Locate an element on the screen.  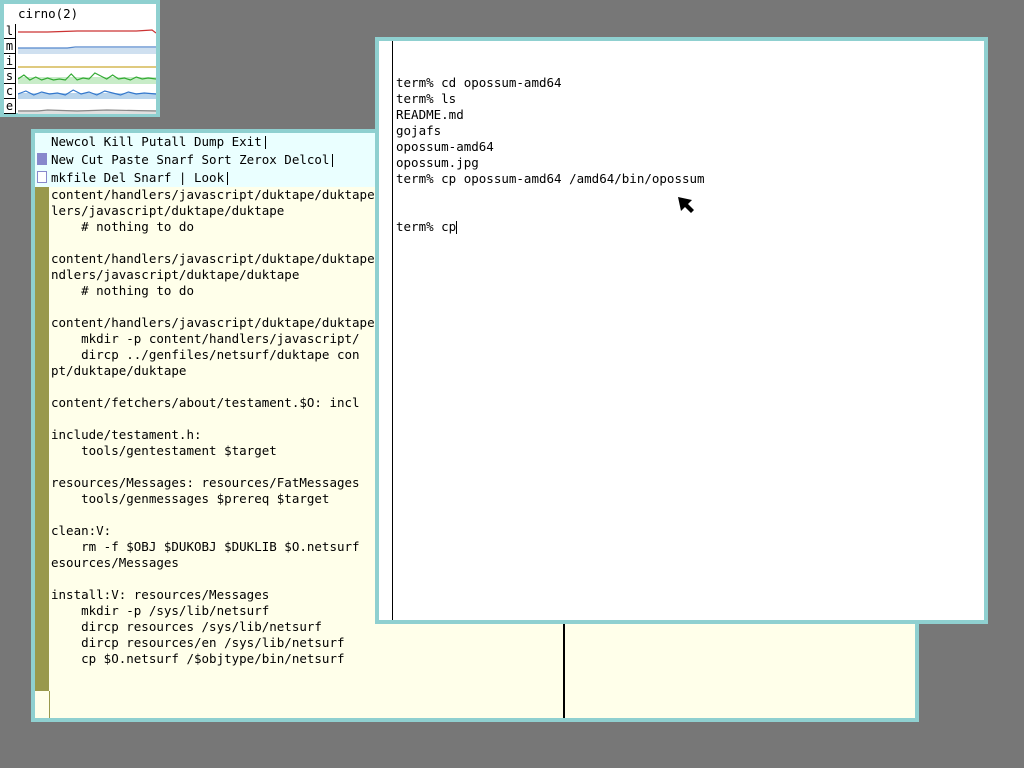
acme-scrollbar-track is located at coordinates (42, 704).